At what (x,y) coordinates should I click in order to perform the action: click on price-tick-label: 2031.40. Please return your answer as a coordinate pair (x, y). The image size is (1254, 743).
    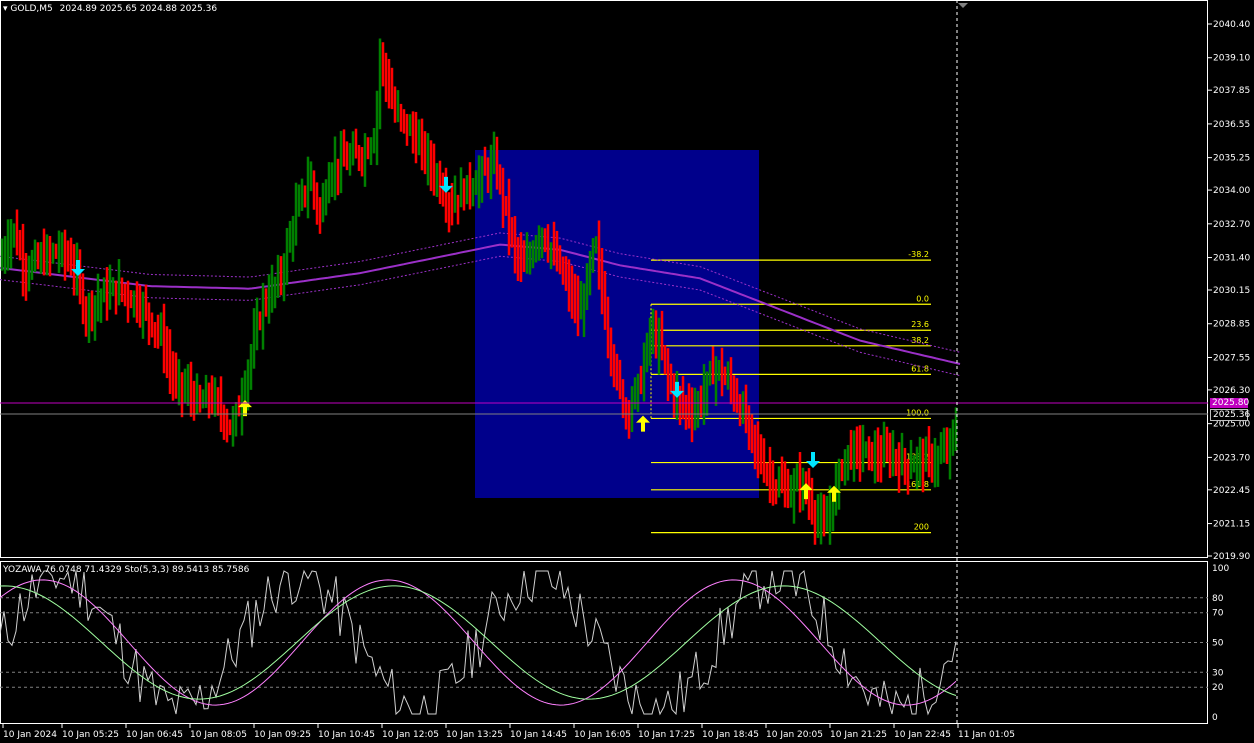
    Looking at the image, I should click on (1231, 259).